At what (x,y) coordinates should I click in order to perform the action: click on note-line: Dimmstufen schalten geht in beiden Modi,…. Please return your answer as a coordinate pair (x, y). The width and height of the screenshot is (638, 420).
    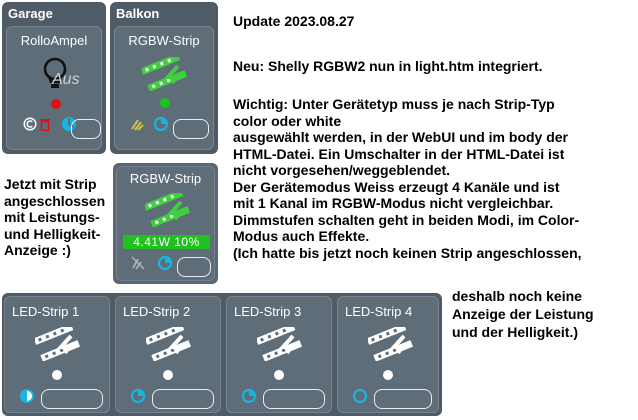
    Looking at the image, I should click on (406, 219).